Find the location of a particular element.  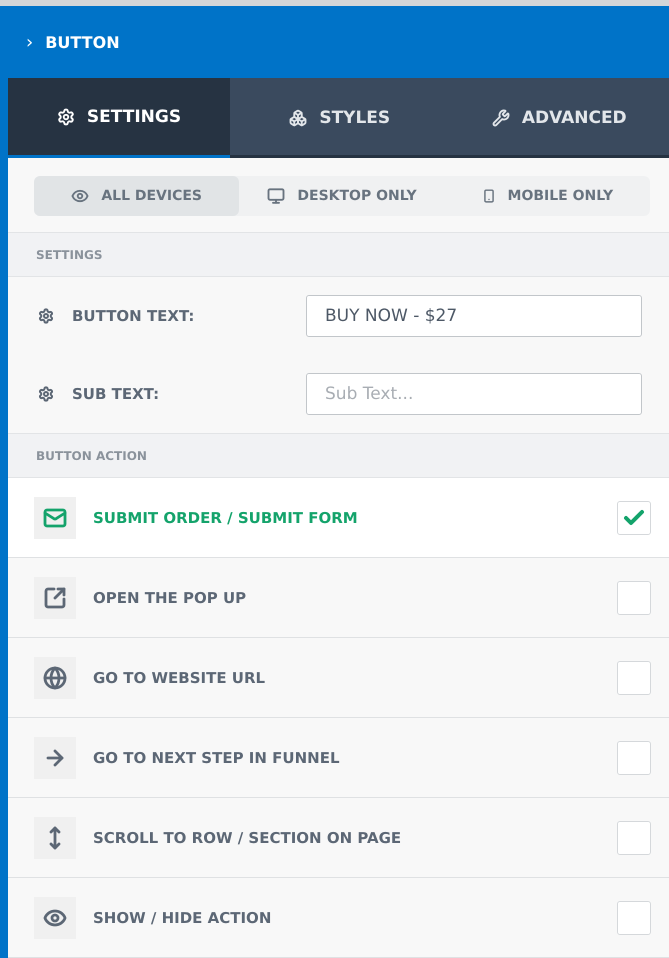

section-heading: SETTINGS is located at coordinates (338, 255).